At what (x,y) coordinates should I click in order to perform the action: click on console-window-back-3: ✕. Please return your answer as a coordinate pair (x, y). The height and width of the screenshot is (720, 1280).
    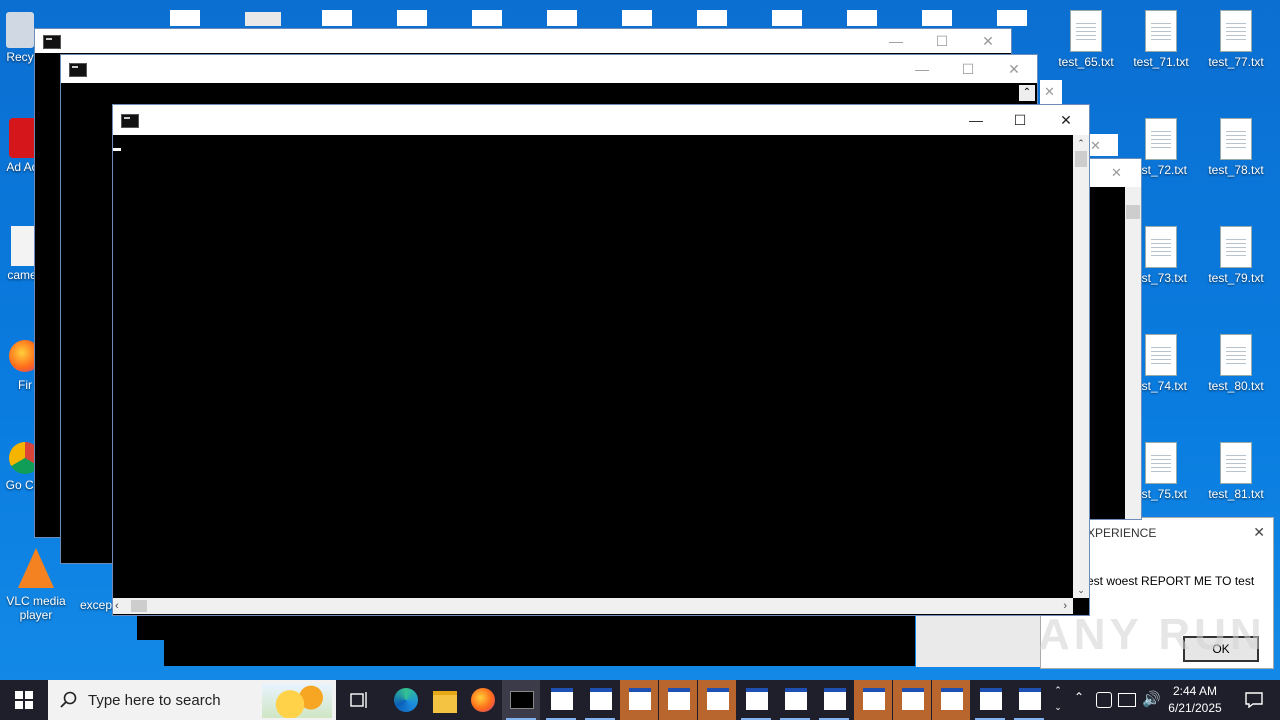
    Looking at the image, I should click on (1051, 93).